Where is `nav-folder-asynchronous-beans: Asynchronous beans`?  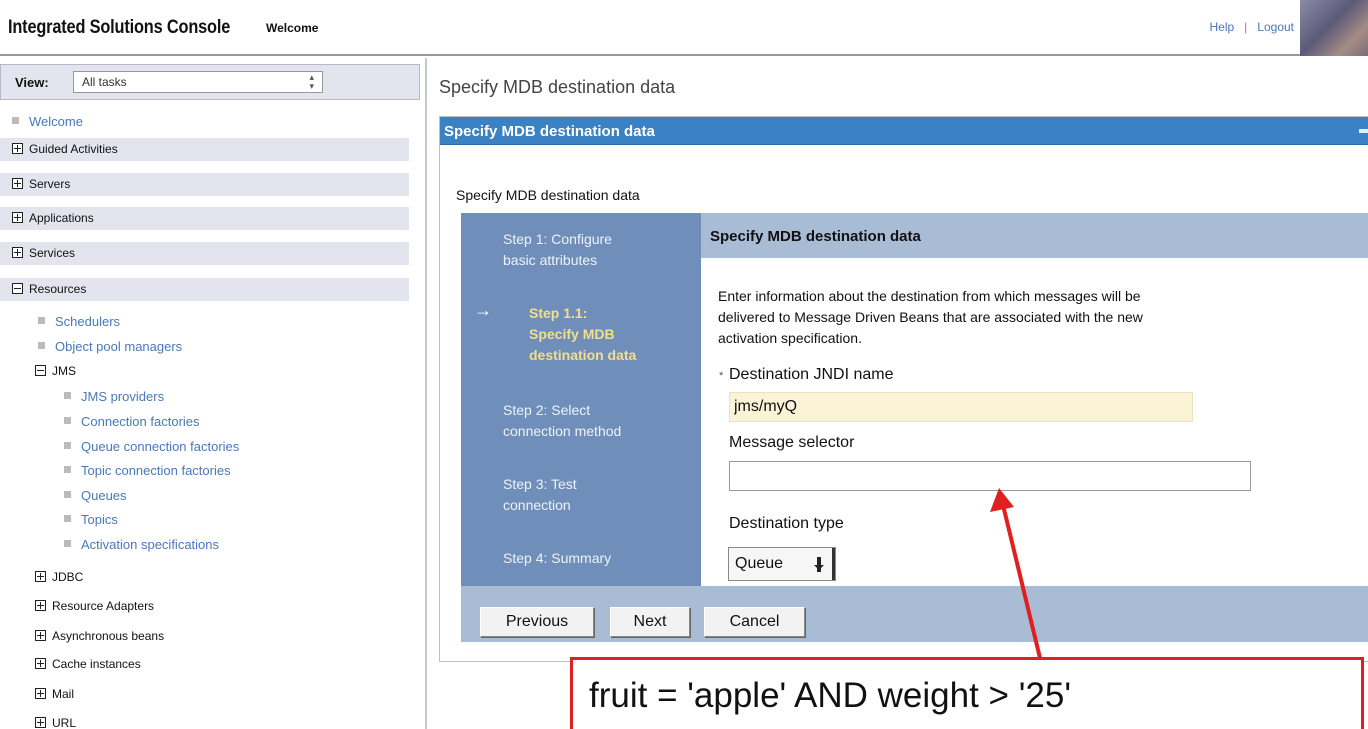
nav-folder-asynchronous-beans: Asynchronous beans is located at coordinates (99, 636).